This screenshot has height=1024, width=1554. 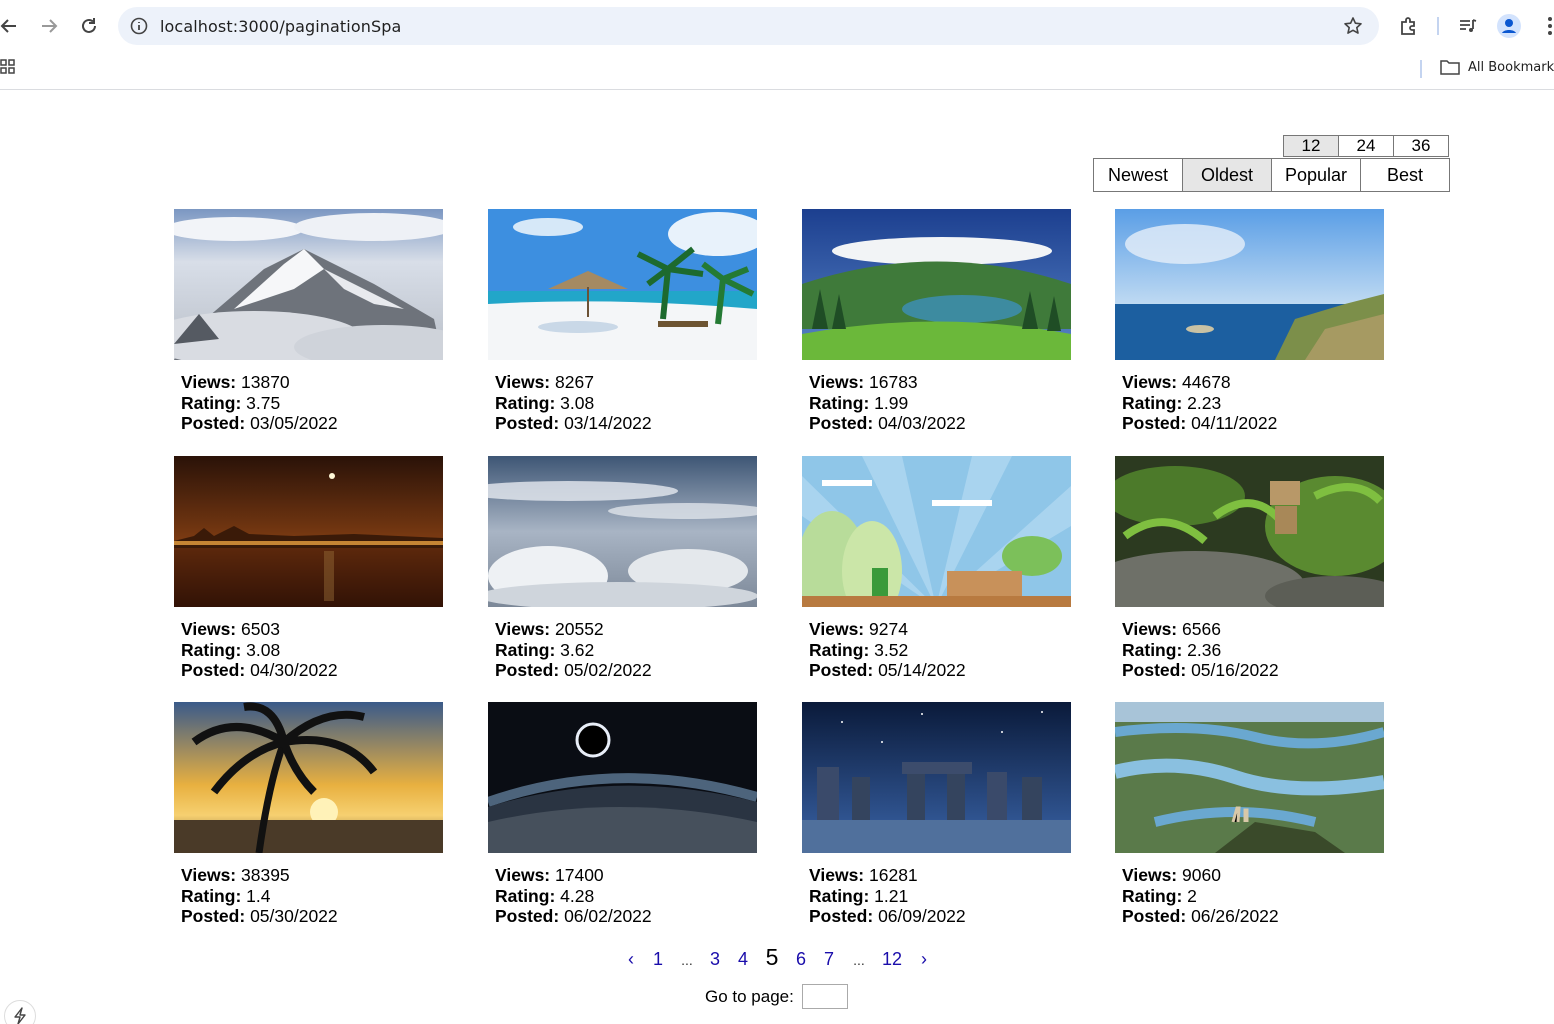 I want to click on thumbnail-eclipse-earth, so click(x=622, y=777).